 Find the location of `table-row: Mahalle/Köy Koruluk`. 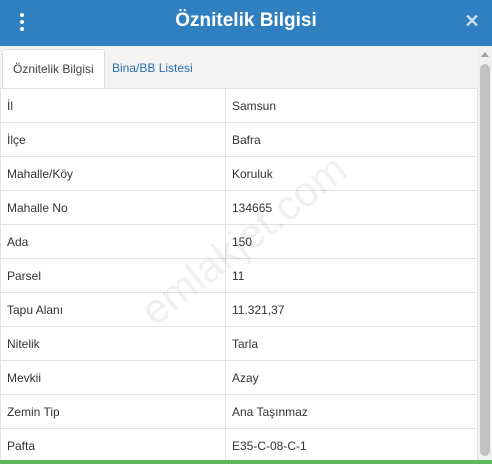

table-row: Mahalle/Köy Koruluk is located at coordinates (239, 173).